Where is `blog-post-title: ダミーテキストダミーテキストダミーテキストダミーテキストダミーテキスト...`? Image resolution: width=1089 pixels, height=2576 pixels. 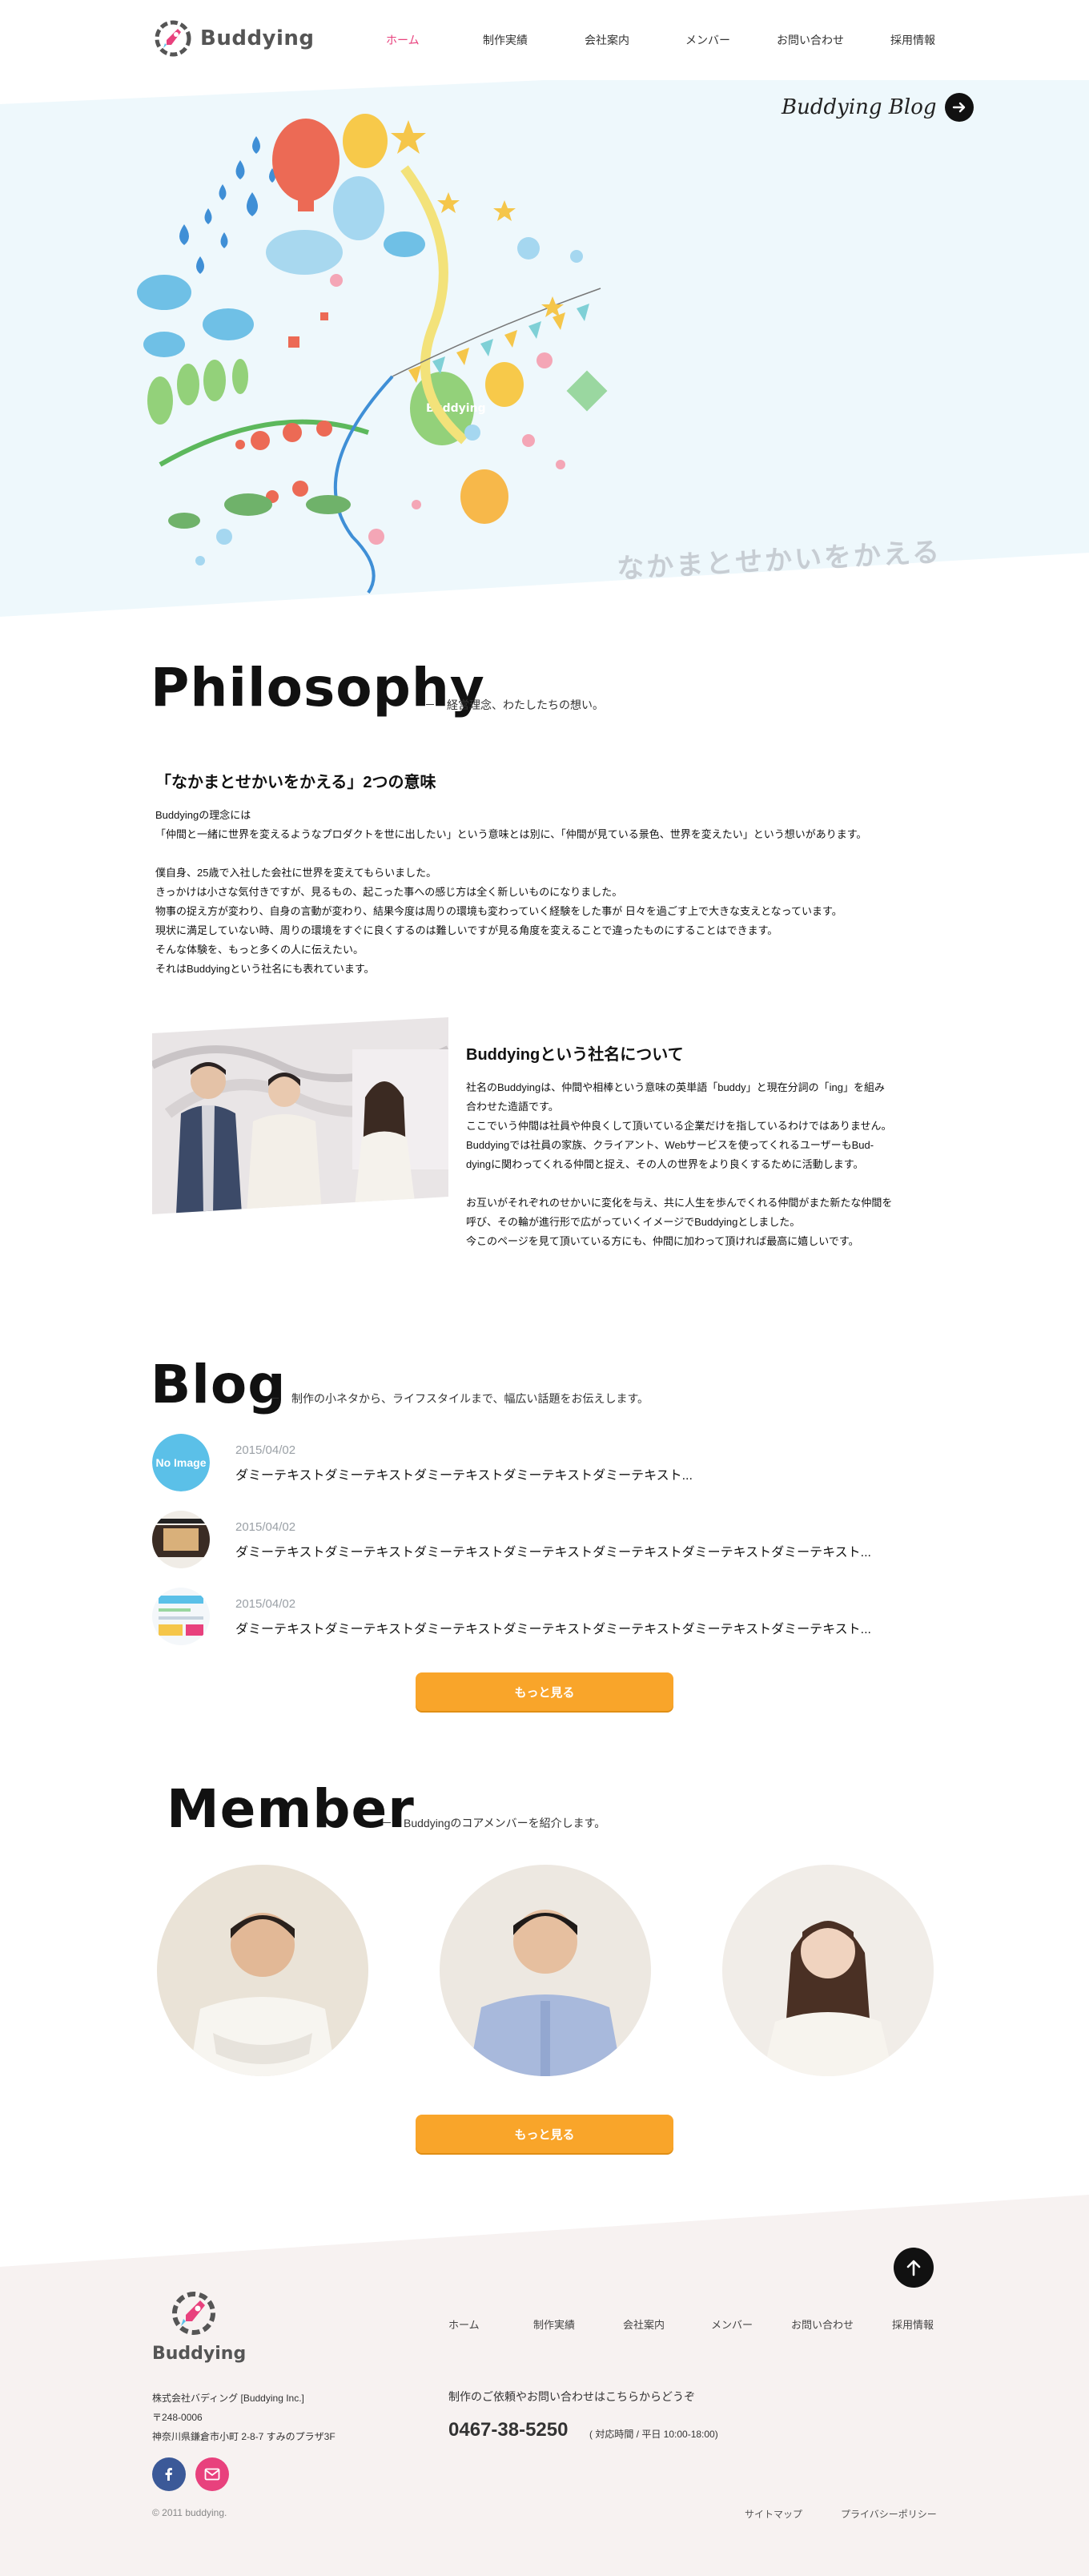
blog-post-title: ダミーテキストダミーテキストダミーテキストダミーテキストダミーテキスト... is located at coordinates (464, 1474).